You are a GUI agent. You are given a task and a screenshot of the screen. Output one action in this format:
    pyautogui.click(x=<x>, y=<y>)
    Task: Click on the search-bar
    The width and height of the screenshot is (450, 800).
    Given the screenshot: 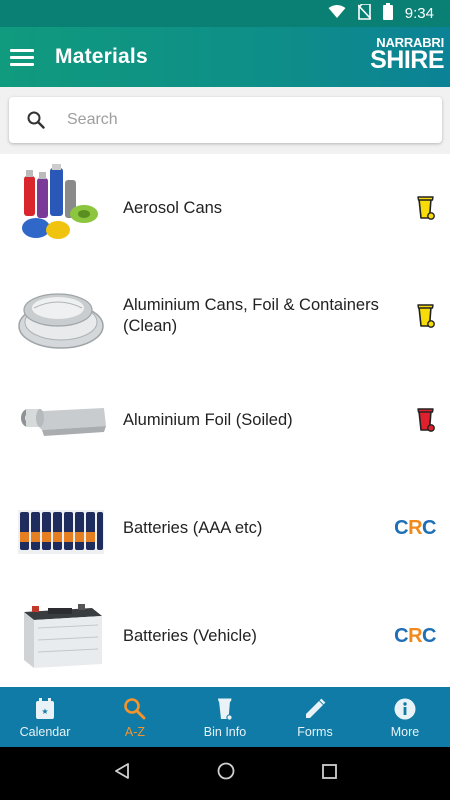 What is the action you would take?
    pyautogui.click(x=225, y=120)
    